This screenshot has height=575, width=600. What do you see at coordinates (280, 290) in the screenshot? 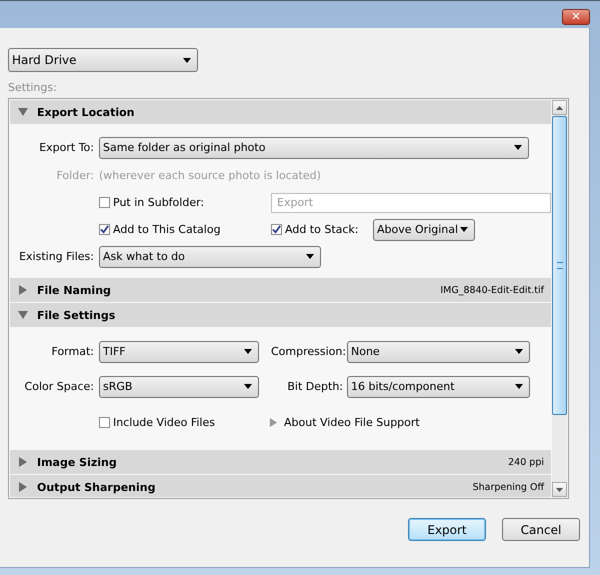
I see `section-header: File Naming IMG_8840-Edit-Edit.tif` at bounding box center [280, 290].